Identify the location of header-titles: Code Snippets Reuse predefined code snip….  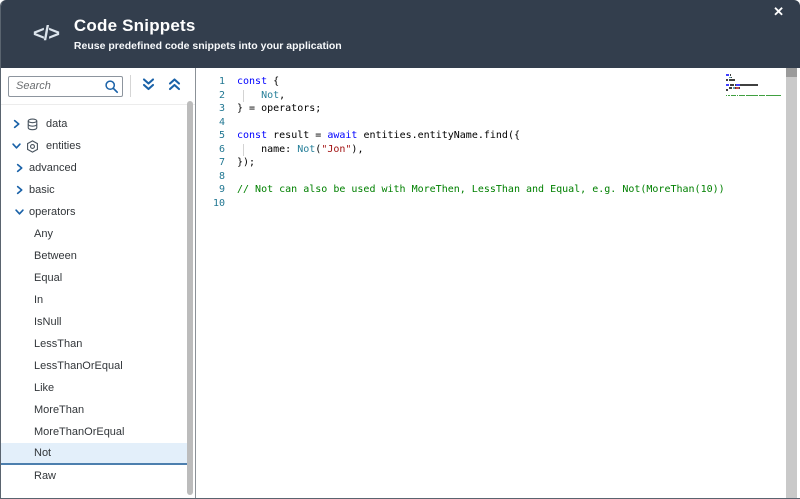
(208, 34).